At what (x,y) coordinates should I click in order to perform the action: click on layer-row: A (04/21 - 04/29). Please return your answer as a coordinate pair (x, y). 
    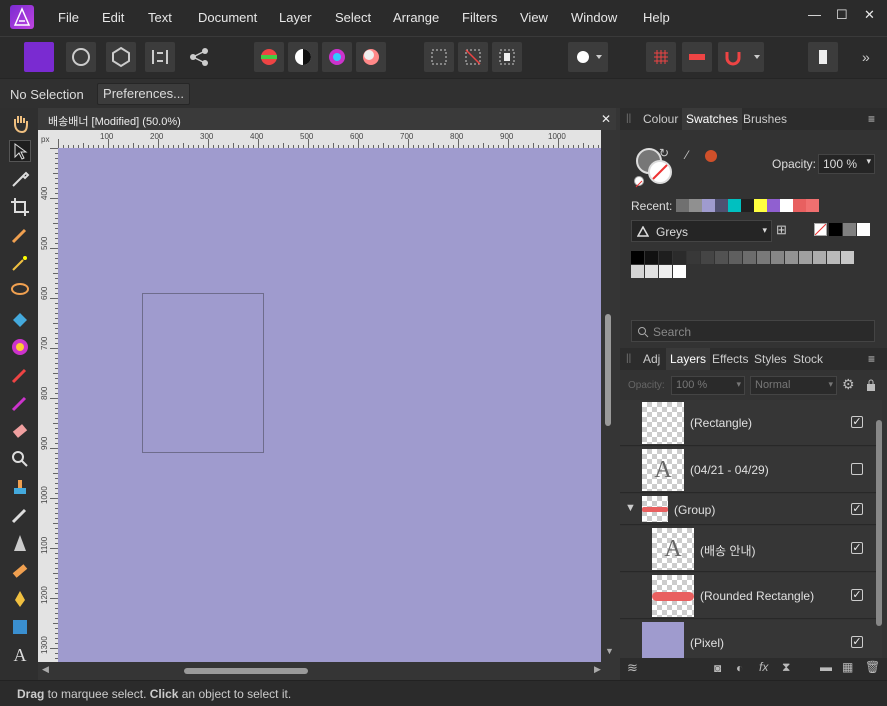
    Looking at the image, I should click on (751, 470).